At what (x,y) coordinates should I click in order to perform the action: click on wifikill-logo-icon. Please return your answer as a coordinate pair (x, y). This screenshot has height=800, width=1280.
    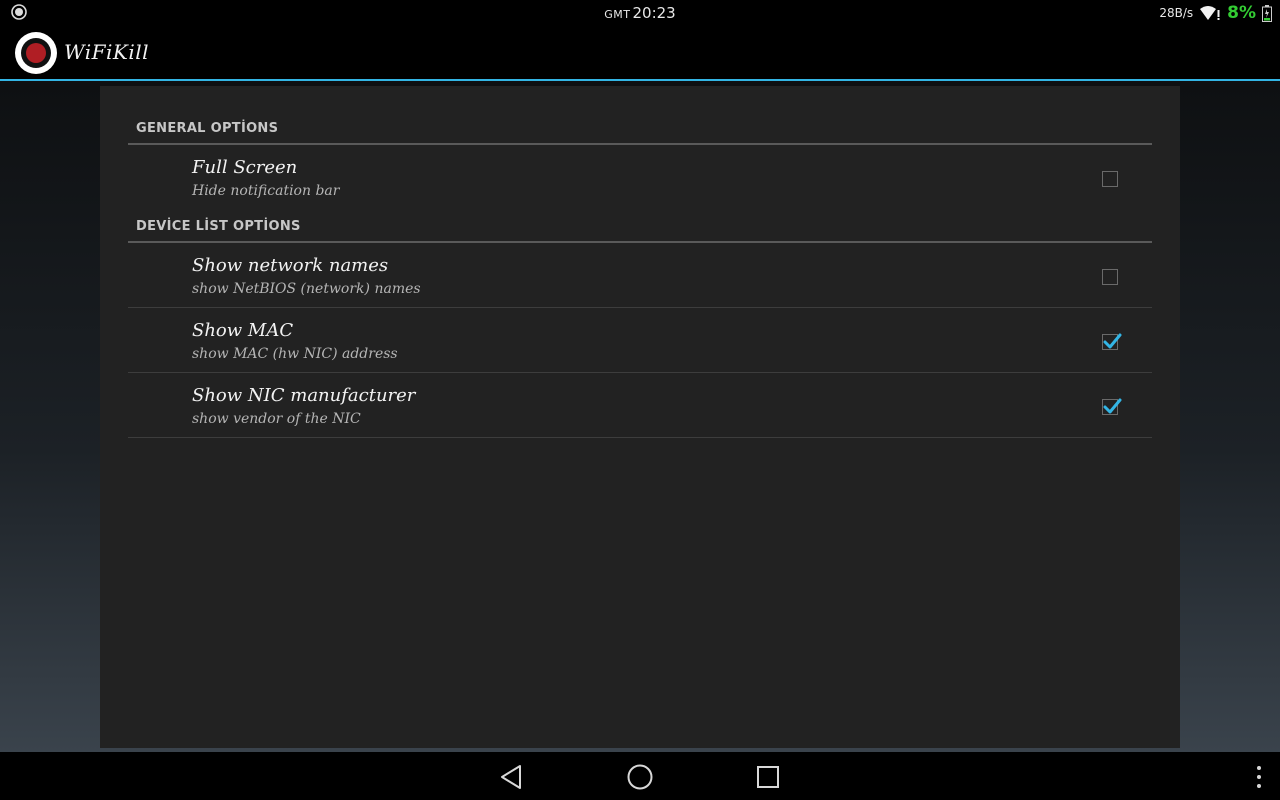
    Looking at the image, I should click on (36, 53).